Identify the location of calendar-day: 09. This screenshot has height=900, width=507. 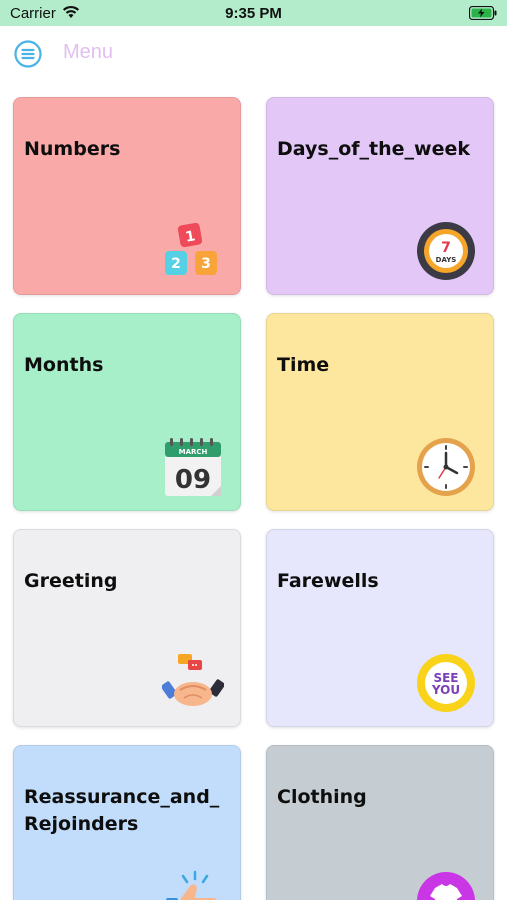
(193, 480).